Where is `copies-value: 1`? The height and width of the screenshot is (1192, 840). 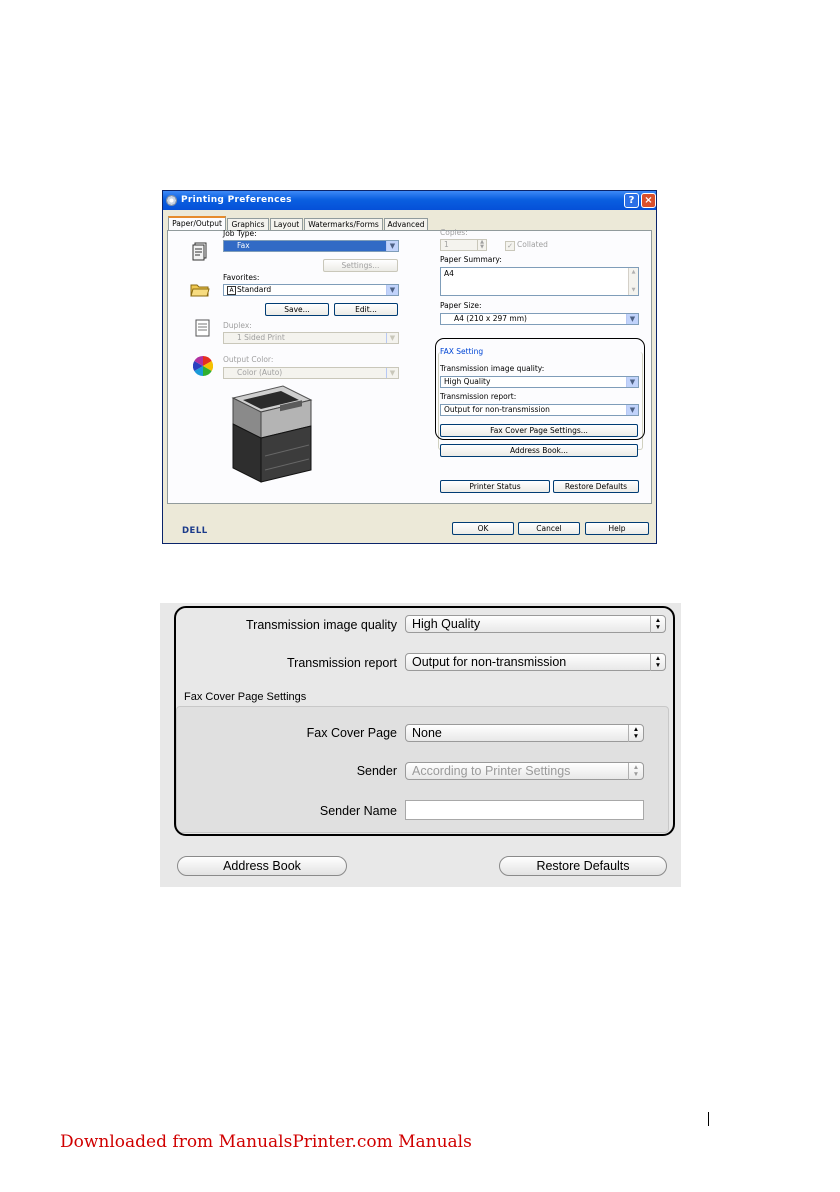 copies-value: 1 is located at coordinates (446, 244).